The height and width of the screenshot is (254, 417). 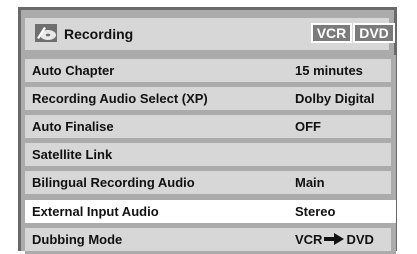 What do you see at coordinates (329, 70) in the screenshot?
I see `menu-item-value: 15 minutes` at bounding box center [329, 70].